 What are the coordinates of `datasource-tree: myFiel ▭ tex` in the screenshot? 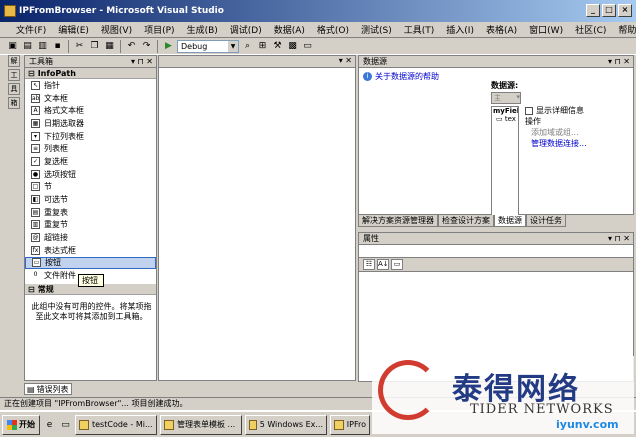 It's located at (505, 161).